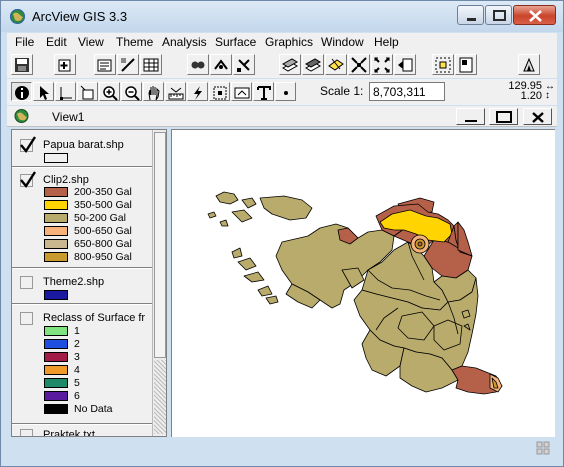  Describe the element at coordinates (336, 64) in the screenshot. I see `zoom-to-selected-button` at that location.